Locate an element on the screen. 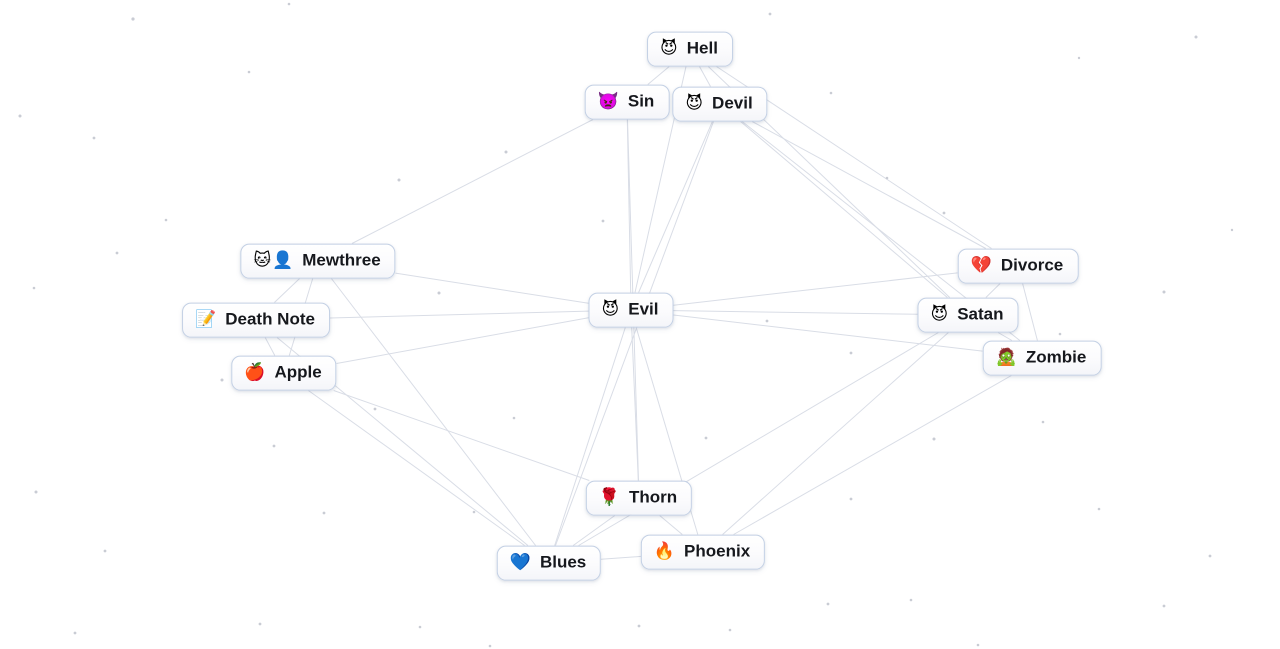  graph-node-thorn: 🌹 Thorn is located at coordinates (639, 498).